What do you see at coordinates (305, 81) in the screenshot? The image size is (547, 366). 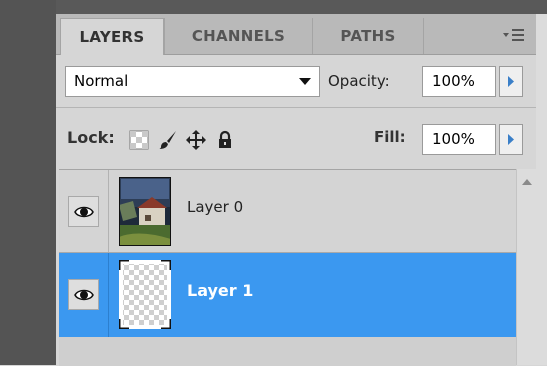 I see `chevron-down-icon` at bounding box center [305, 81].